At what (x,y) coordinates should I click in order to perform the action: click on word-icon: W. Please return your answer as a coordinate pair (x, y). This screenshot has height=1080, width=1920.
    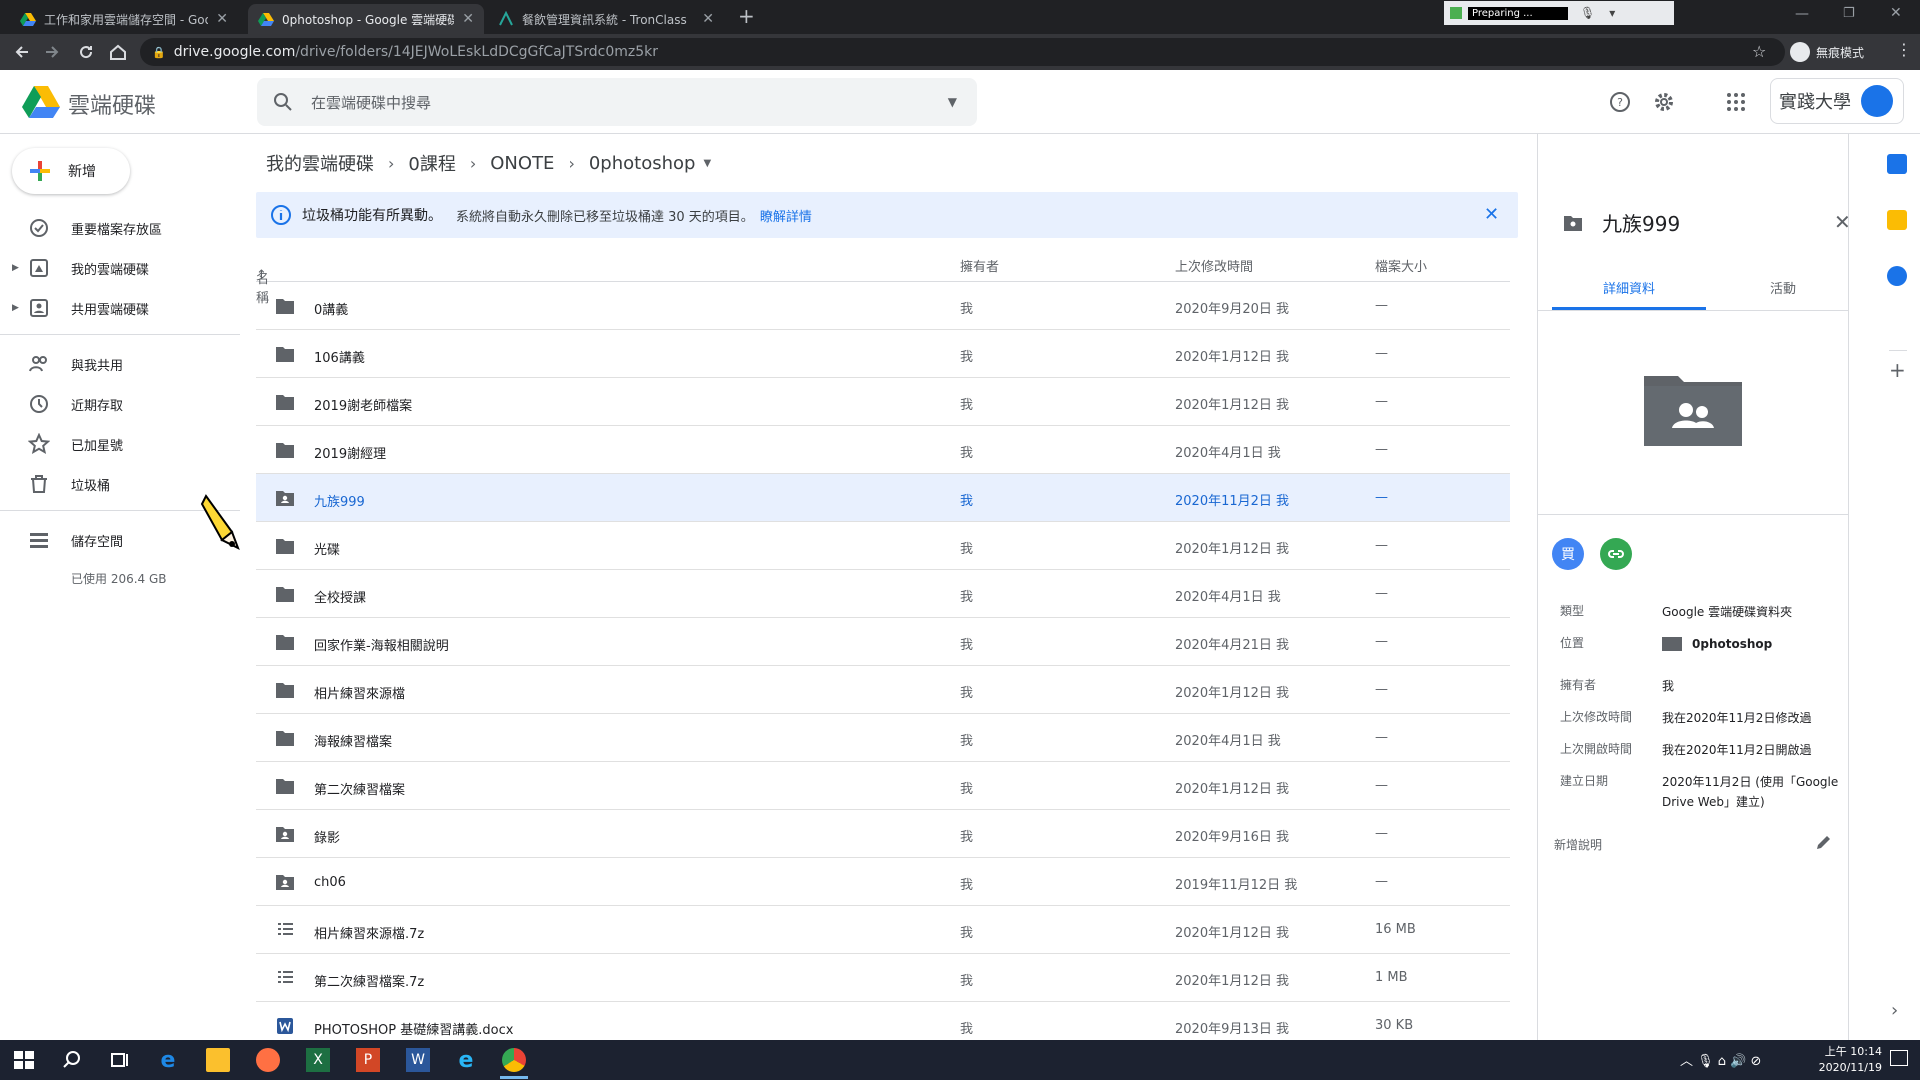
    Looking at the image, I should click on (418, 1060).